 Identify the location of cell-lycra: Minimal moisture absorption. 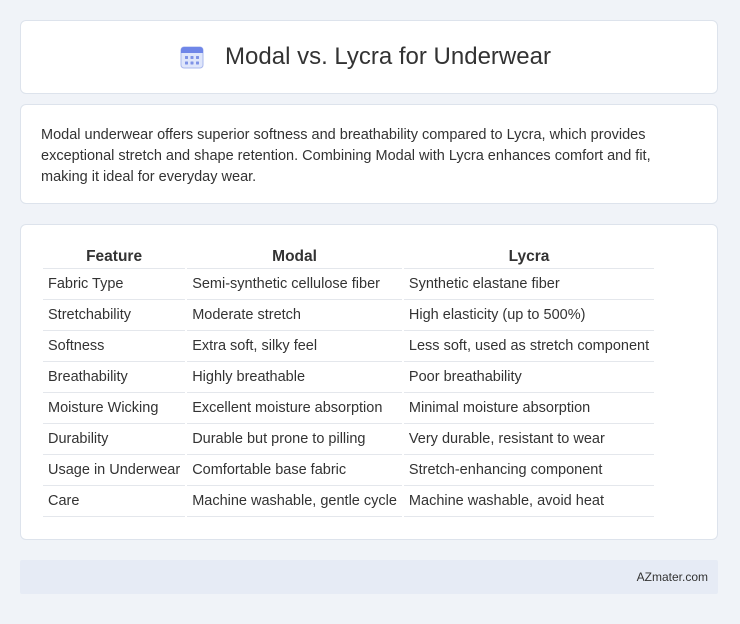
(529, 407).